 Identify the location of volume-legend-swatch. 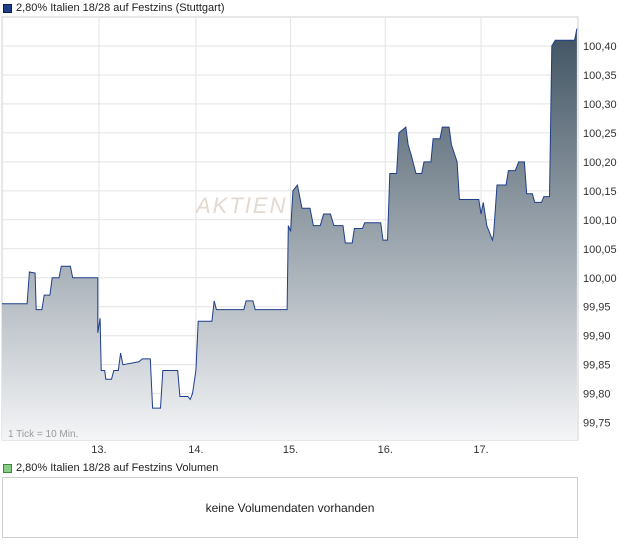
(7, 468).